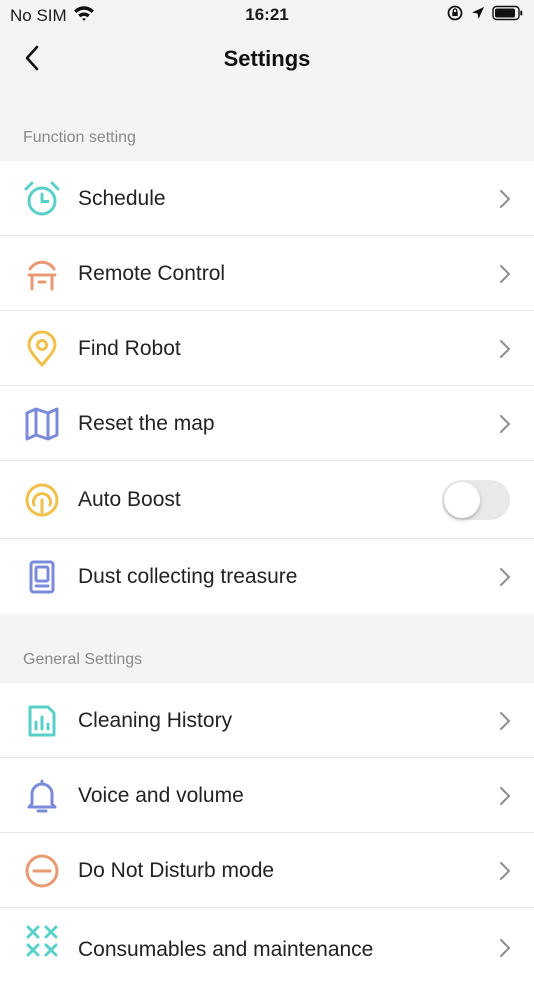 This screenshot has width=534, height=983. Describe the element at coordinates (267, 273) in the screenshot. I see `remote-control-row: Remote Control` at that location.